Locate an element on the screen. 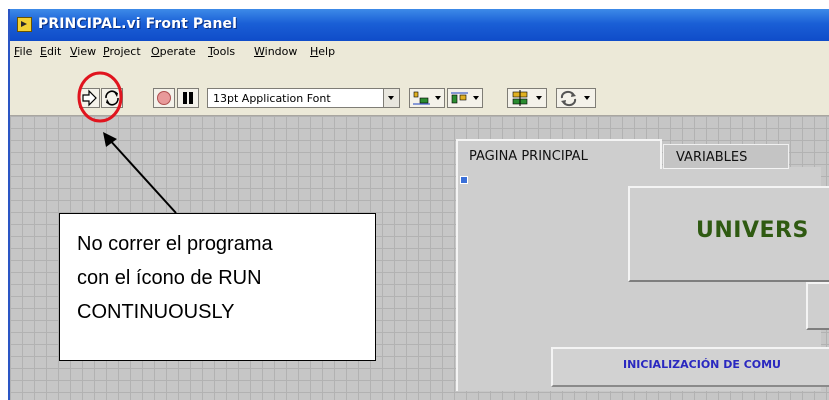 This screenshot has width=829, height=400. distribute-icon is located at coordinates (465, 98).